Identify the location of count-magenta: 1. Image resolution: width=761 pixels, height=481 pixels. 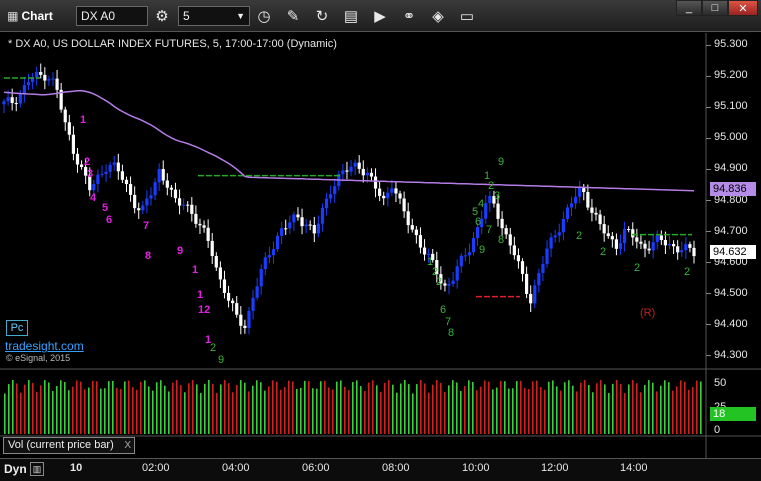
(83, 120).